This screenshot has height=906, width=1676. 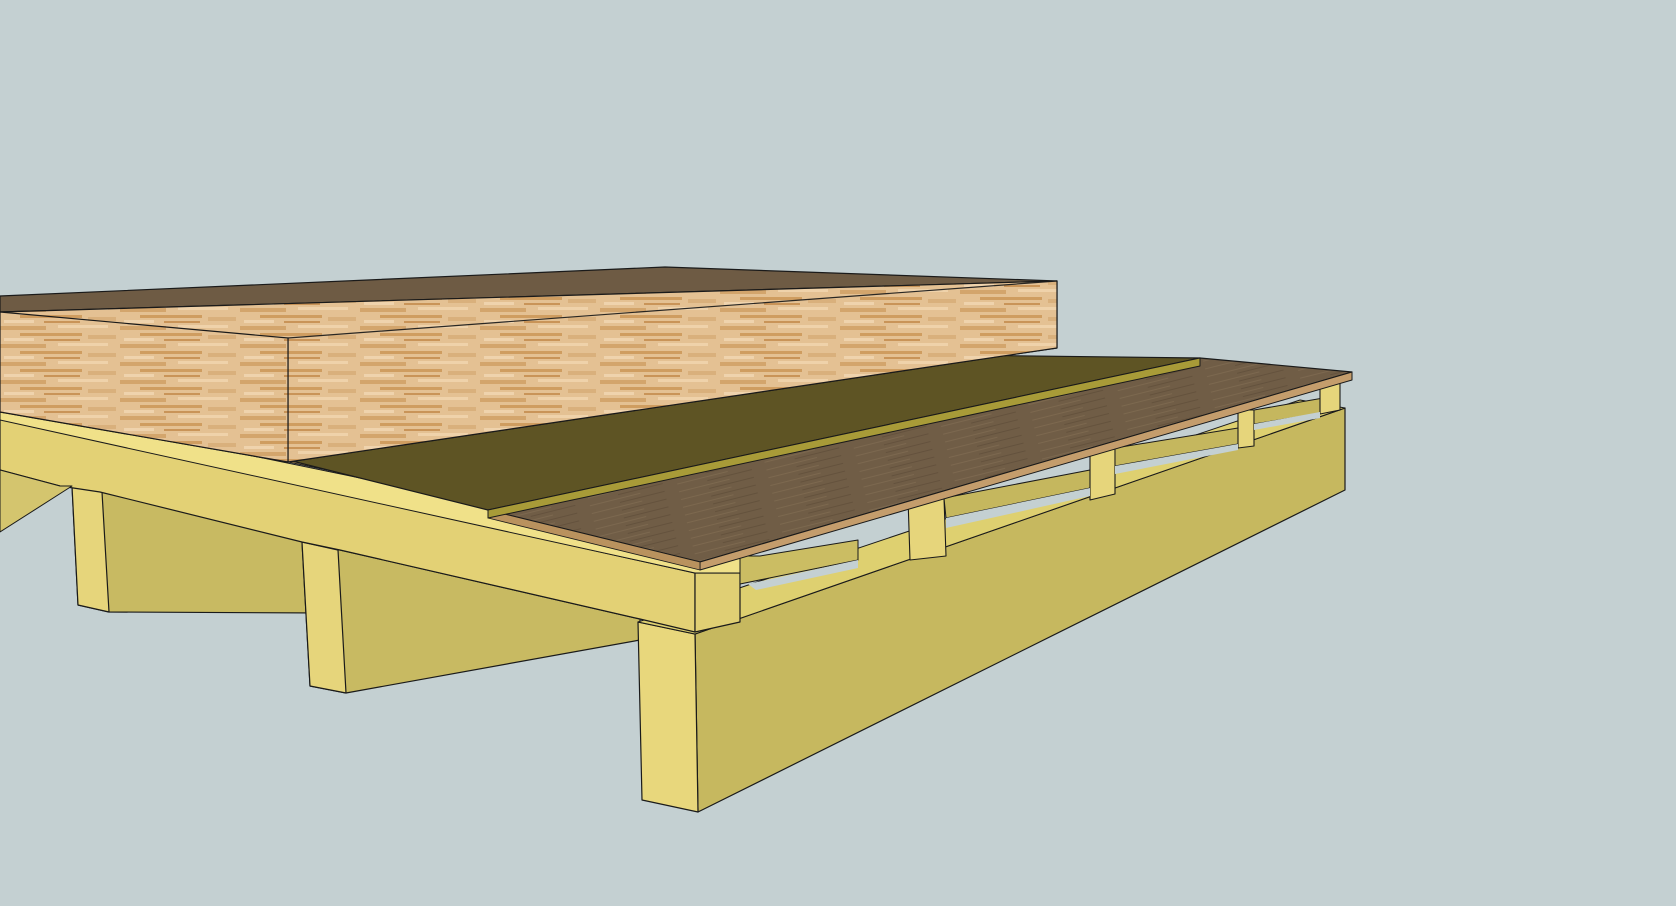 What do you see at coordinates (668, 717) in the screenshot?
I see `girder-beam-front` at bounding box center [668, 717].